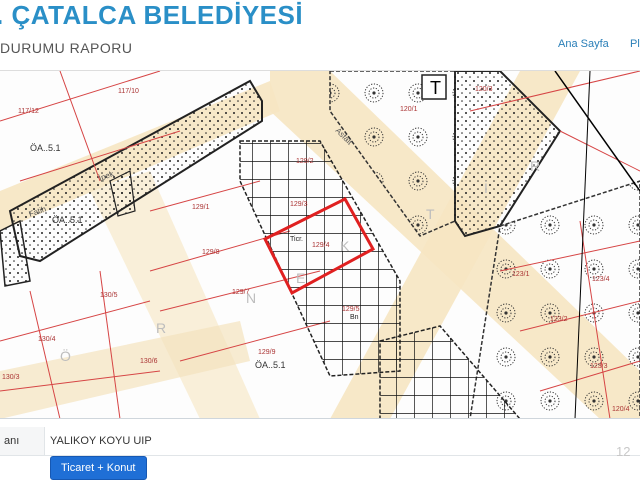 Image resolution: width=640 pixels, height=483 pixels. What do you see at coordinates (28, 111) in the screenshot?
I see `parcel-label: 117/12` at bounding box center [28, 111].